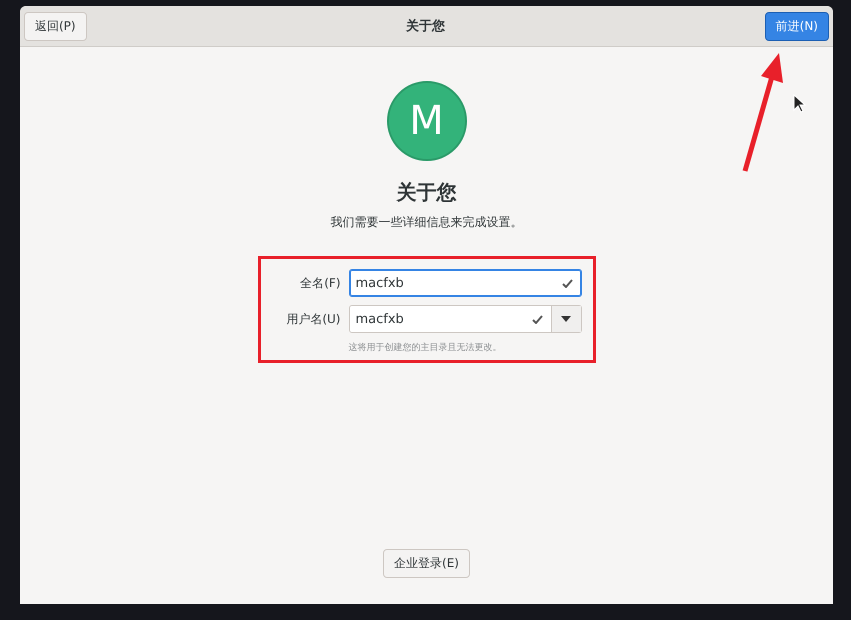 The image size is (851, 620). I want to click on name-input-field: macfxb, so click(465, 283).